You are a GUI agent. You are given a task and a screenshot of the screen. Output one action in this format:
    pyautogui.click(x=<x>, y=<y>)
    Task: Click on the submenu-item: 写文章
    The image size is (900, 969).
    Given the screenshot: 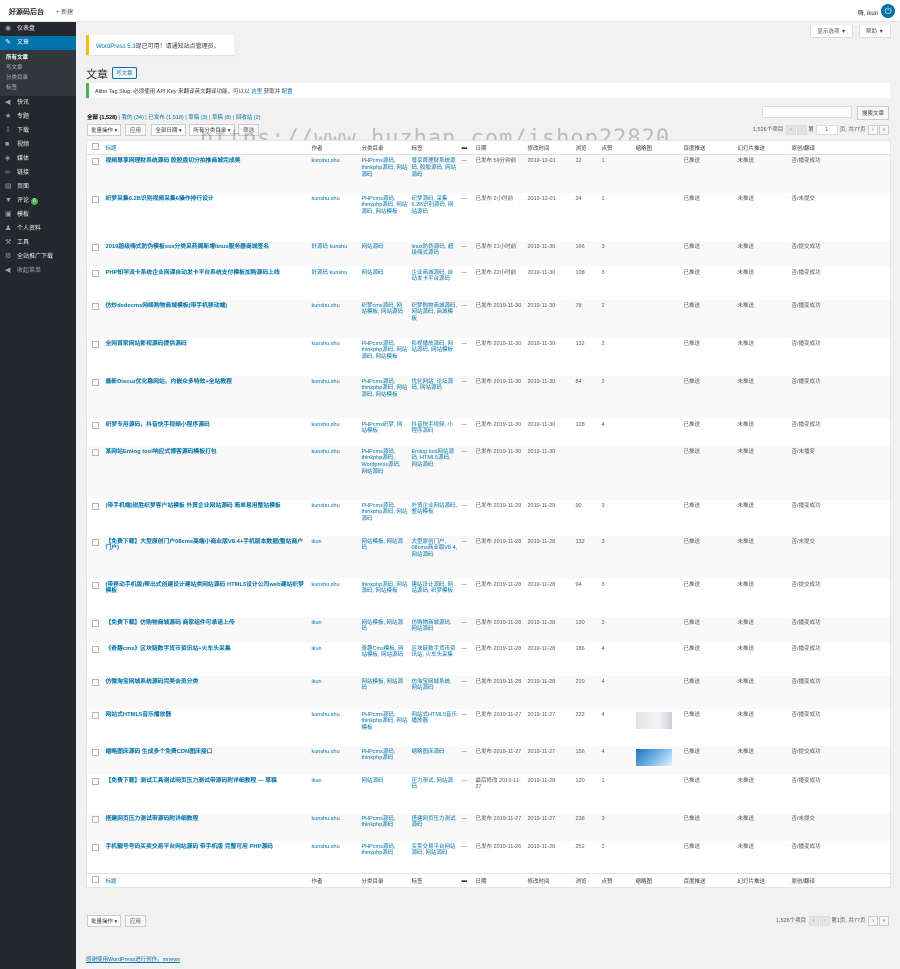 What is the action you would take?
    pyautogui.click(x=38, y=68)
    